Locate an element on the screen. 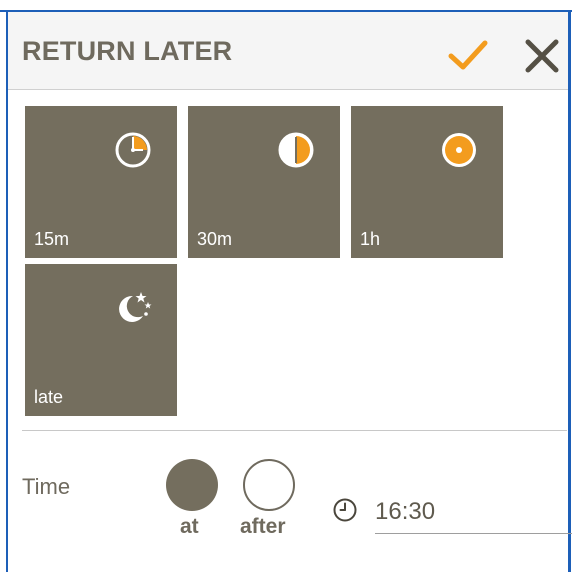 The height and width of the screenshot is (572, 572). clock-quarter-icon is located at coordinates (133, 150).